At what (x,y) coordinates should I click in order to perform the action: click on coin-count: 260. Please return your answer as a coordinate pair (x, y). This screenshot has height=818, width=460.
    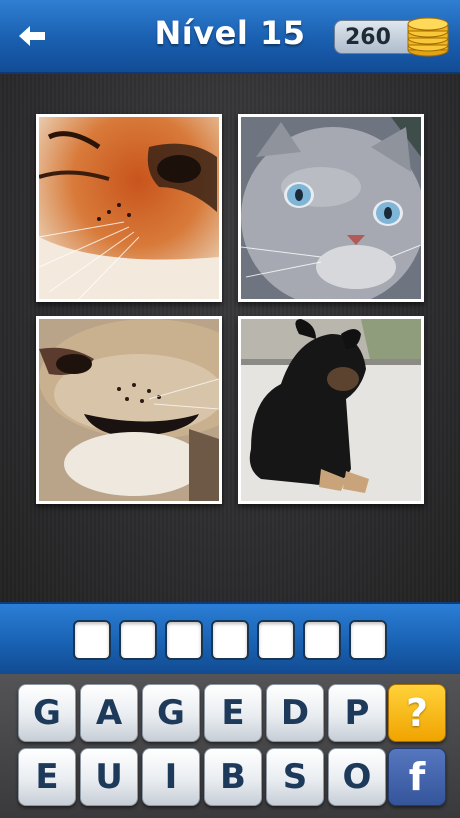
    Looking at the image, I should click on (368, 37).